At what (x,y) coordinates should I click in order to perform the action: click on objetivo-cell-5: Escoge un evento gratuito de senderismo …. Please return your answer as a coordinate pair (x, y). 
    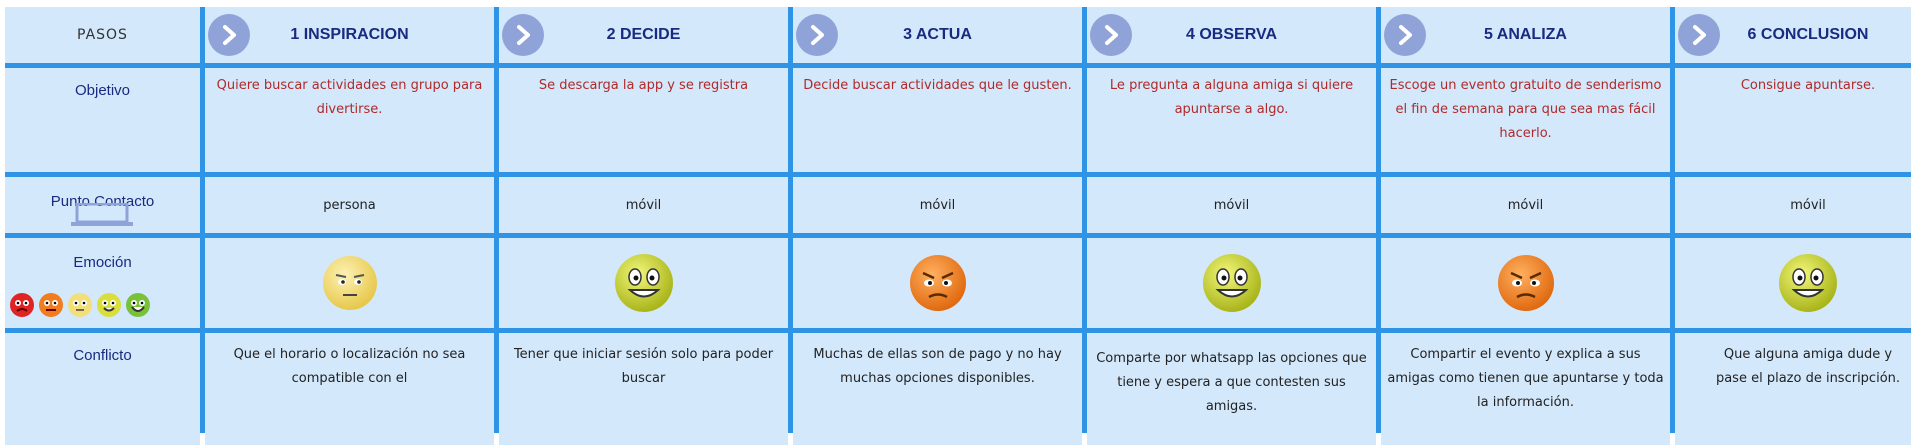
    Looking at the image, I should click on (1525, 120).